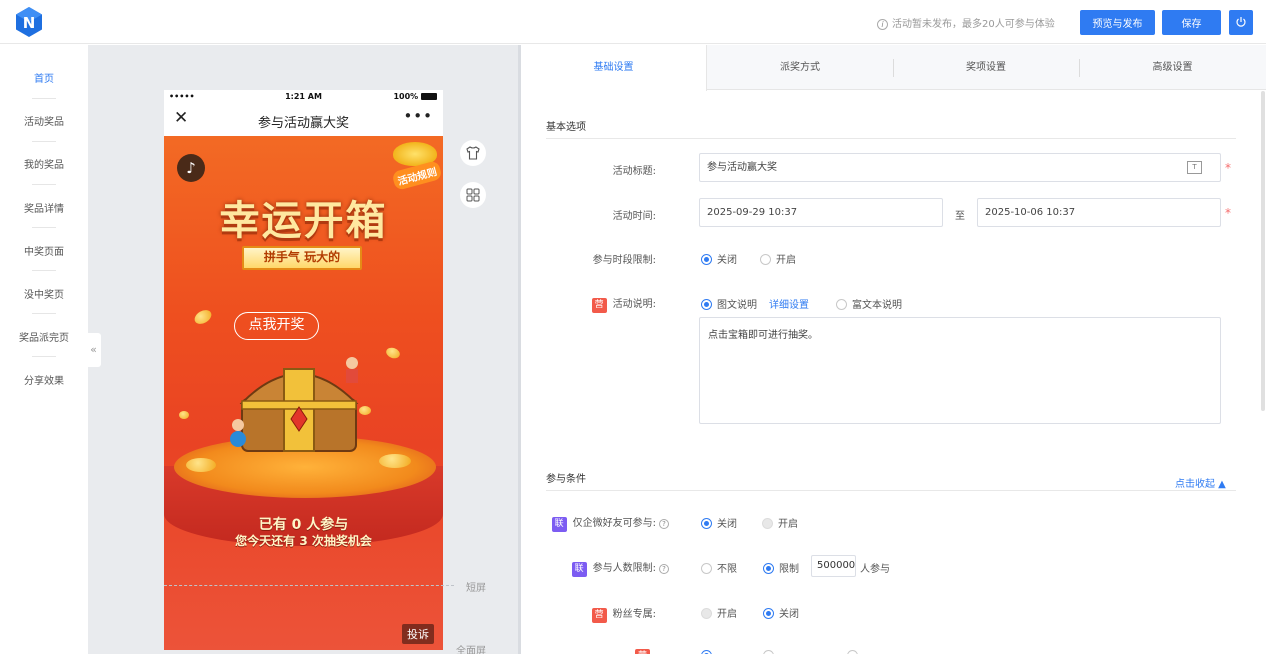 The image size is (1266, 654). I want to click on app-logo-icon: N, so click(29, 22).